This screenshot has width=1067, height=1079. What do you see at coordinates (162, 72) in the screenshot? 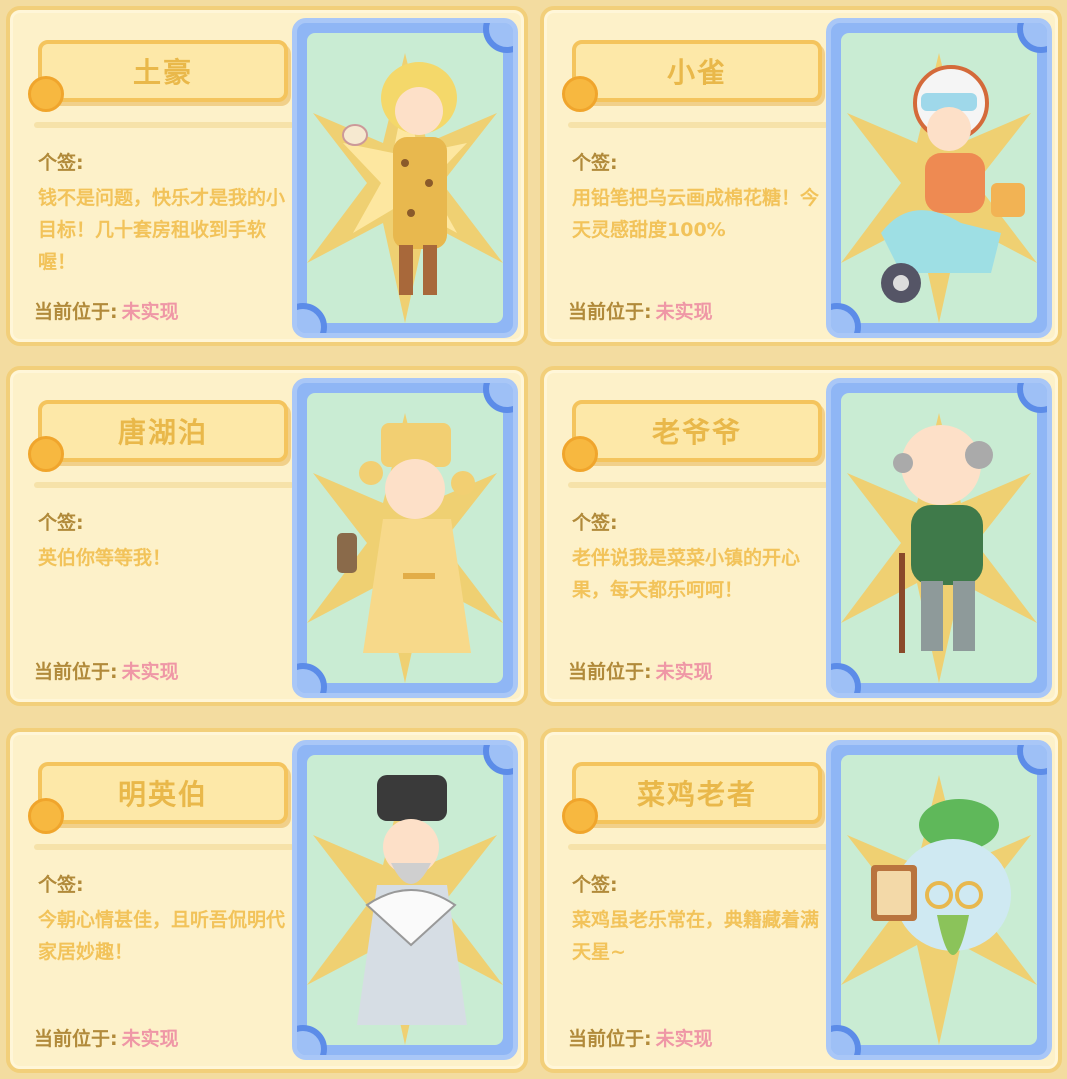
I see `character-name: 土豪` at bounding box center [162, 72].